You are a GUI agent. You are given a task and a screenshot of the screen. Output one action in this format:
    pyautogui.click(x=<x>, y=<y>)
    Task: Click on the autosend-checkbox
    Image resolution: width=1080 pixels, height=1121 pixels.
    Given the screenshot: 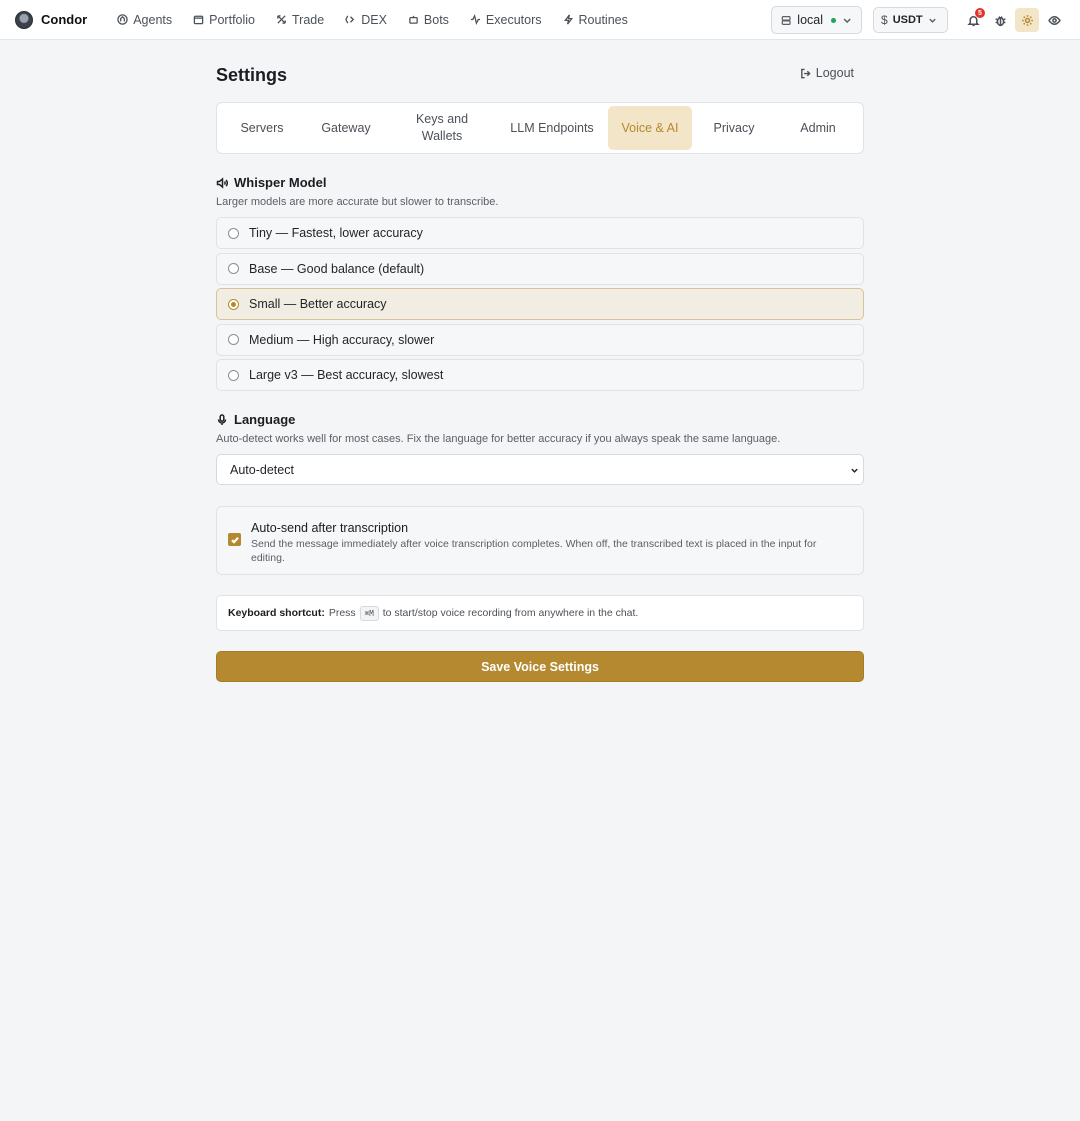 What is the action you would take?
    pyautogui.click(x=234, y=539)
    